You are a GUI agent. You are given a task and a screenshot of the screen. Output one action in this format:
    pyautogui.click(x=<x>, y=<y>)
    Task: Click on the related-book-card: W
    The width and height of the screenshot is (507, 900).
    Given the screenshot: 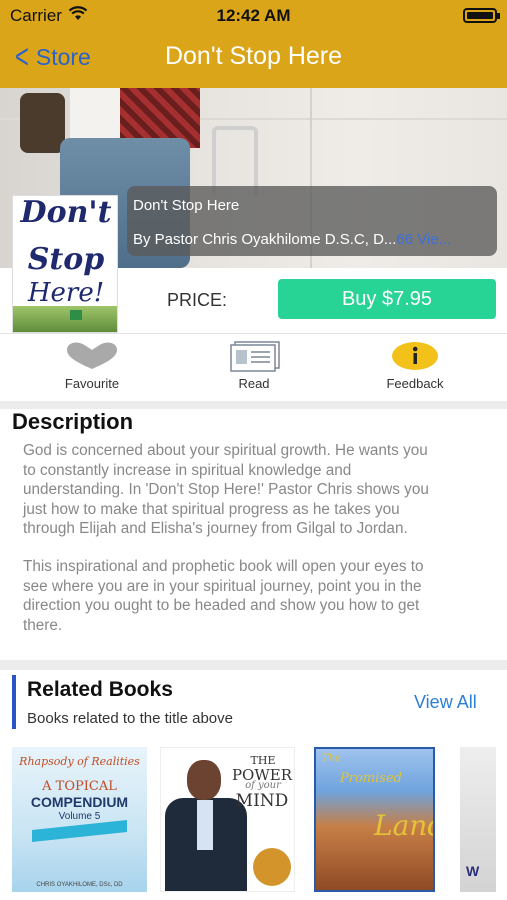 What is the action you would take?
    pyautogui.click(x=478, y=819)
    